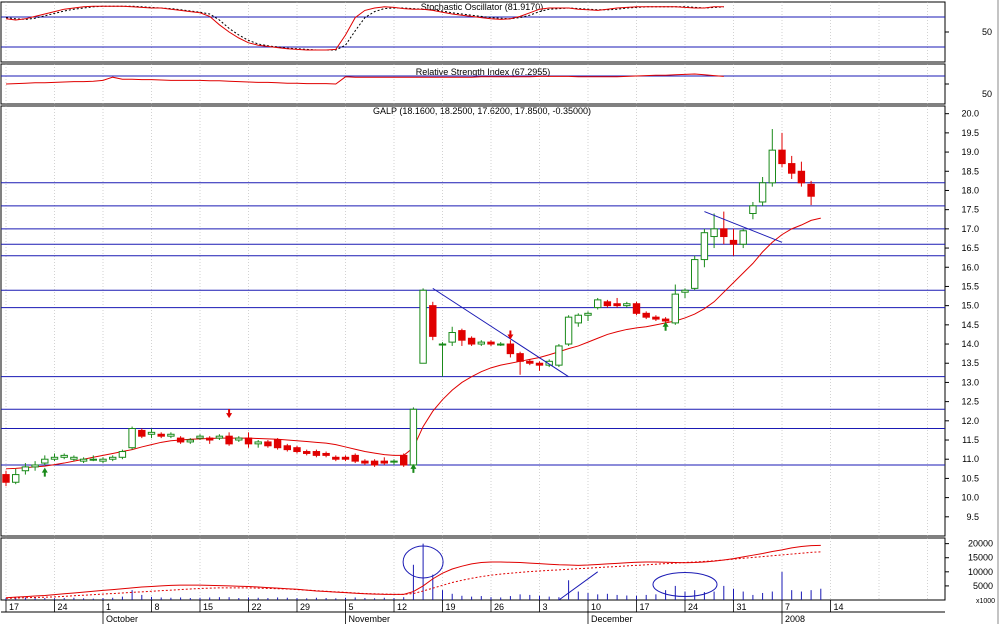 The height and width of the screenshot is (624, 1000). Describe the element at coordinates (970, 114) in the screenshot. I see `price-tick-label: 20.0` at that location.